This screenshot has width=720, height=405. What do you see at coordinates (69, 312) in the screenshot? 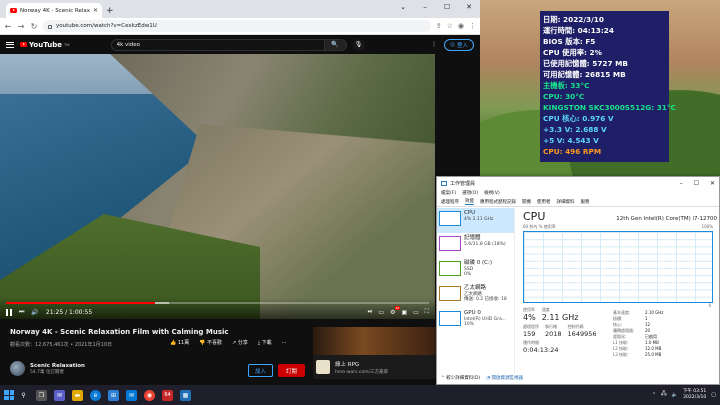
I see `time-display: 21:25 / 1:00:55` at bounding box center [69, 312].